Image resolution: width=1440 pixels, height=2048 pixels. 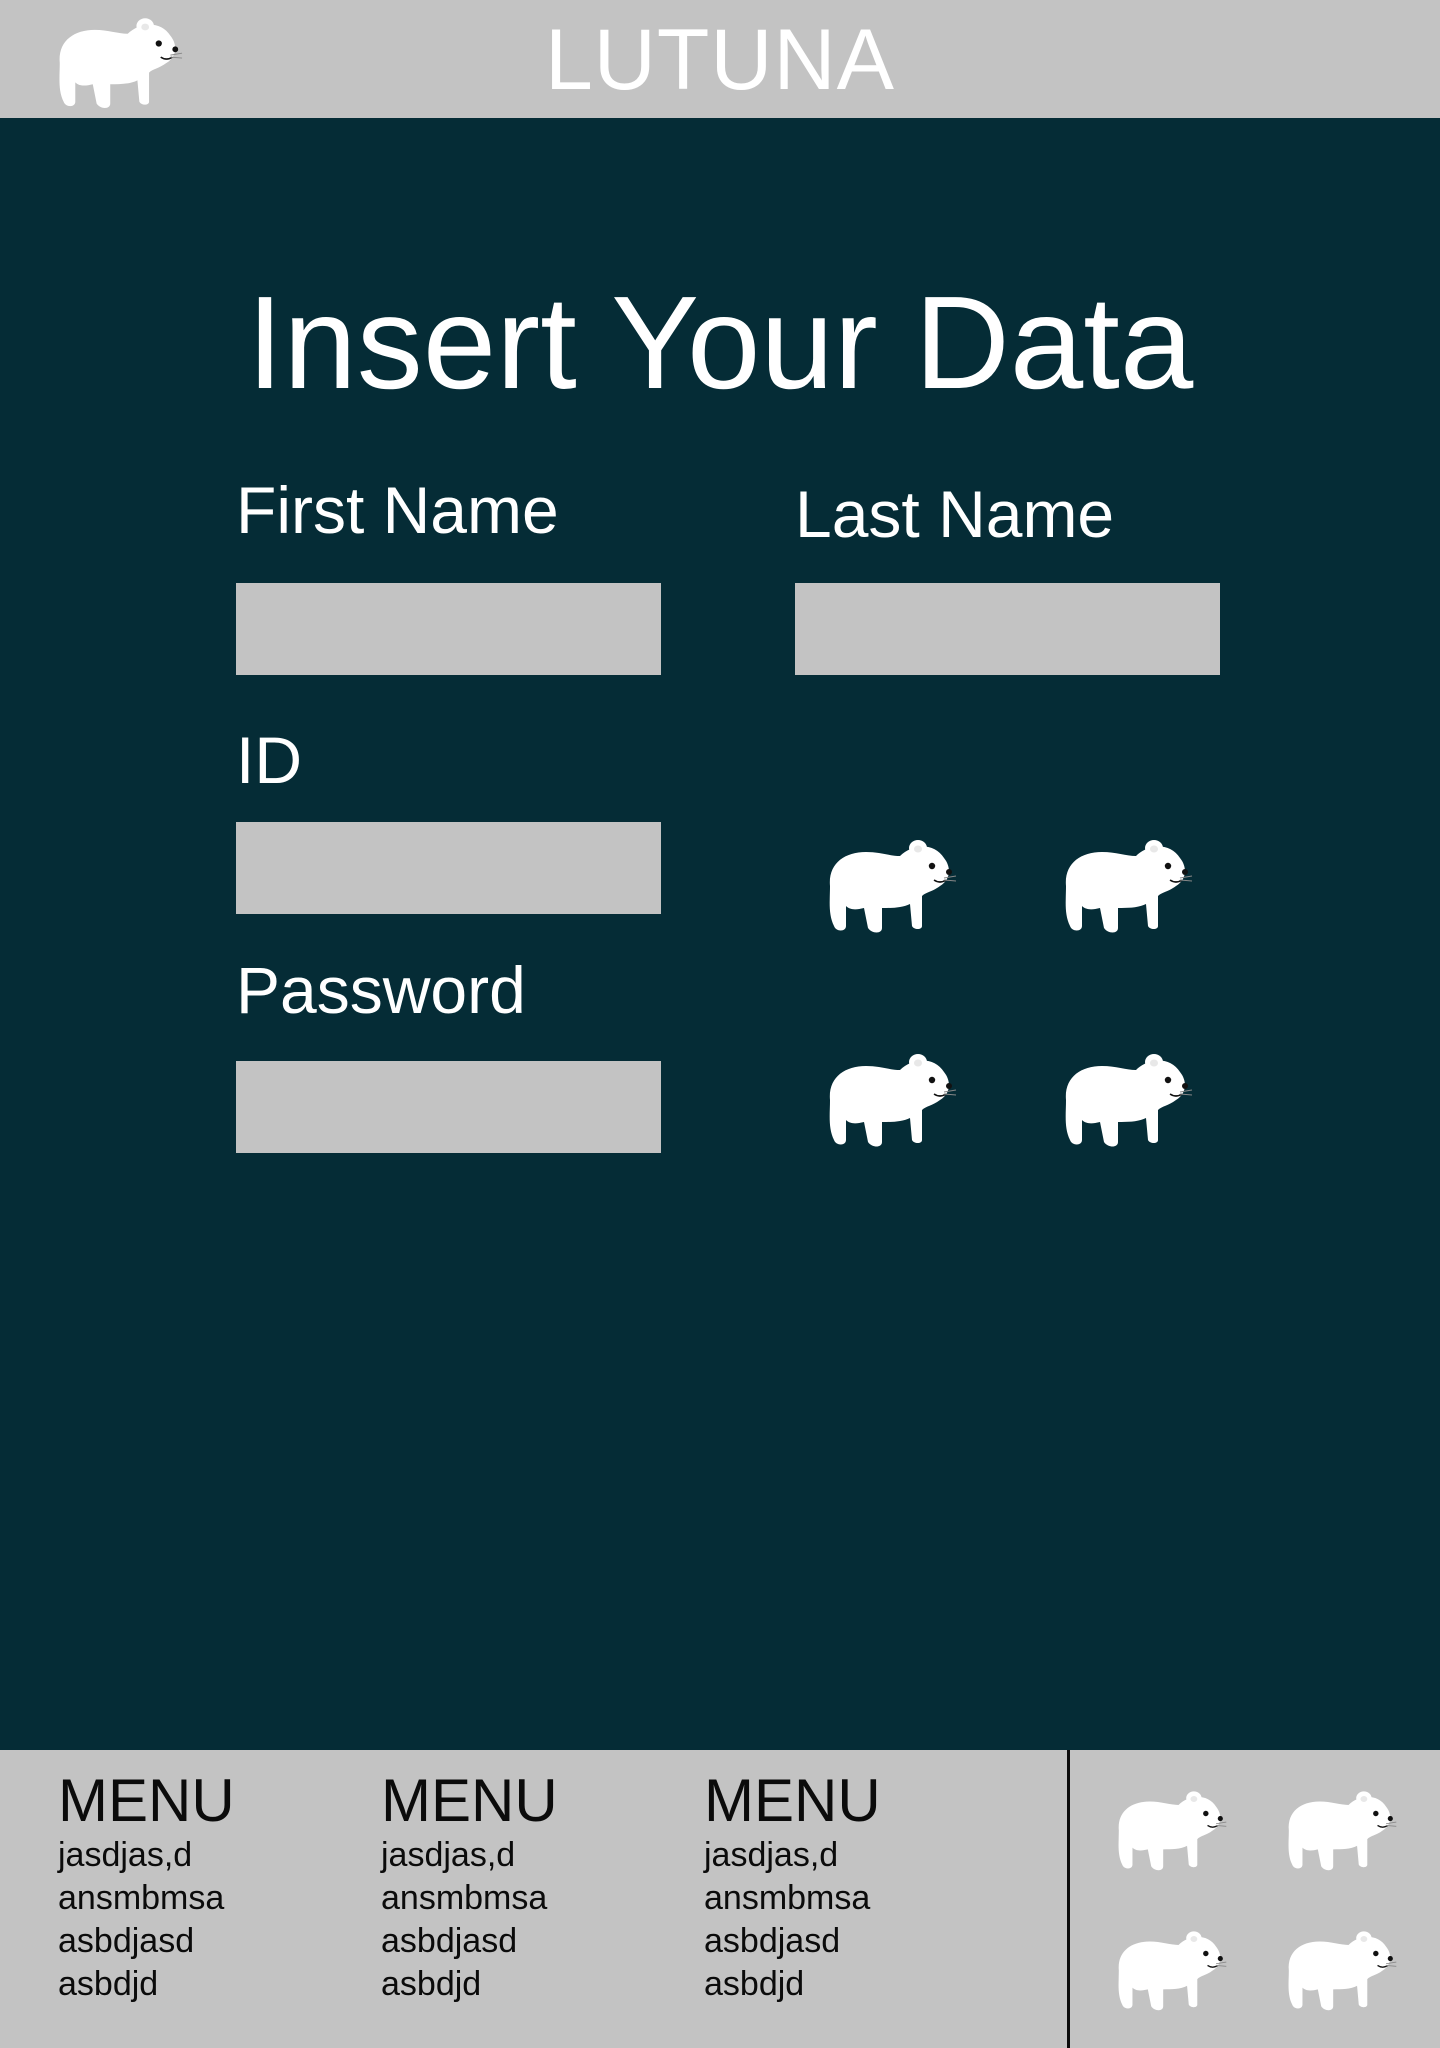 I want to click on password-input, so click(x=448, y=1107).